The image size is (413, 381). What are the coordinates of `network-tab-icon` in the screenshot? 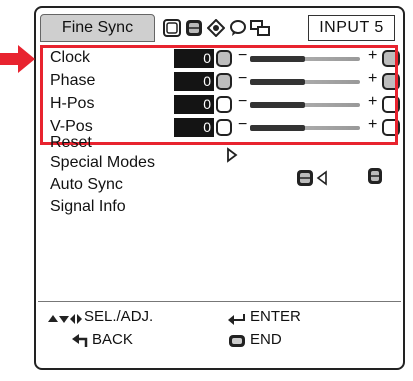 It's located at (260, 28).